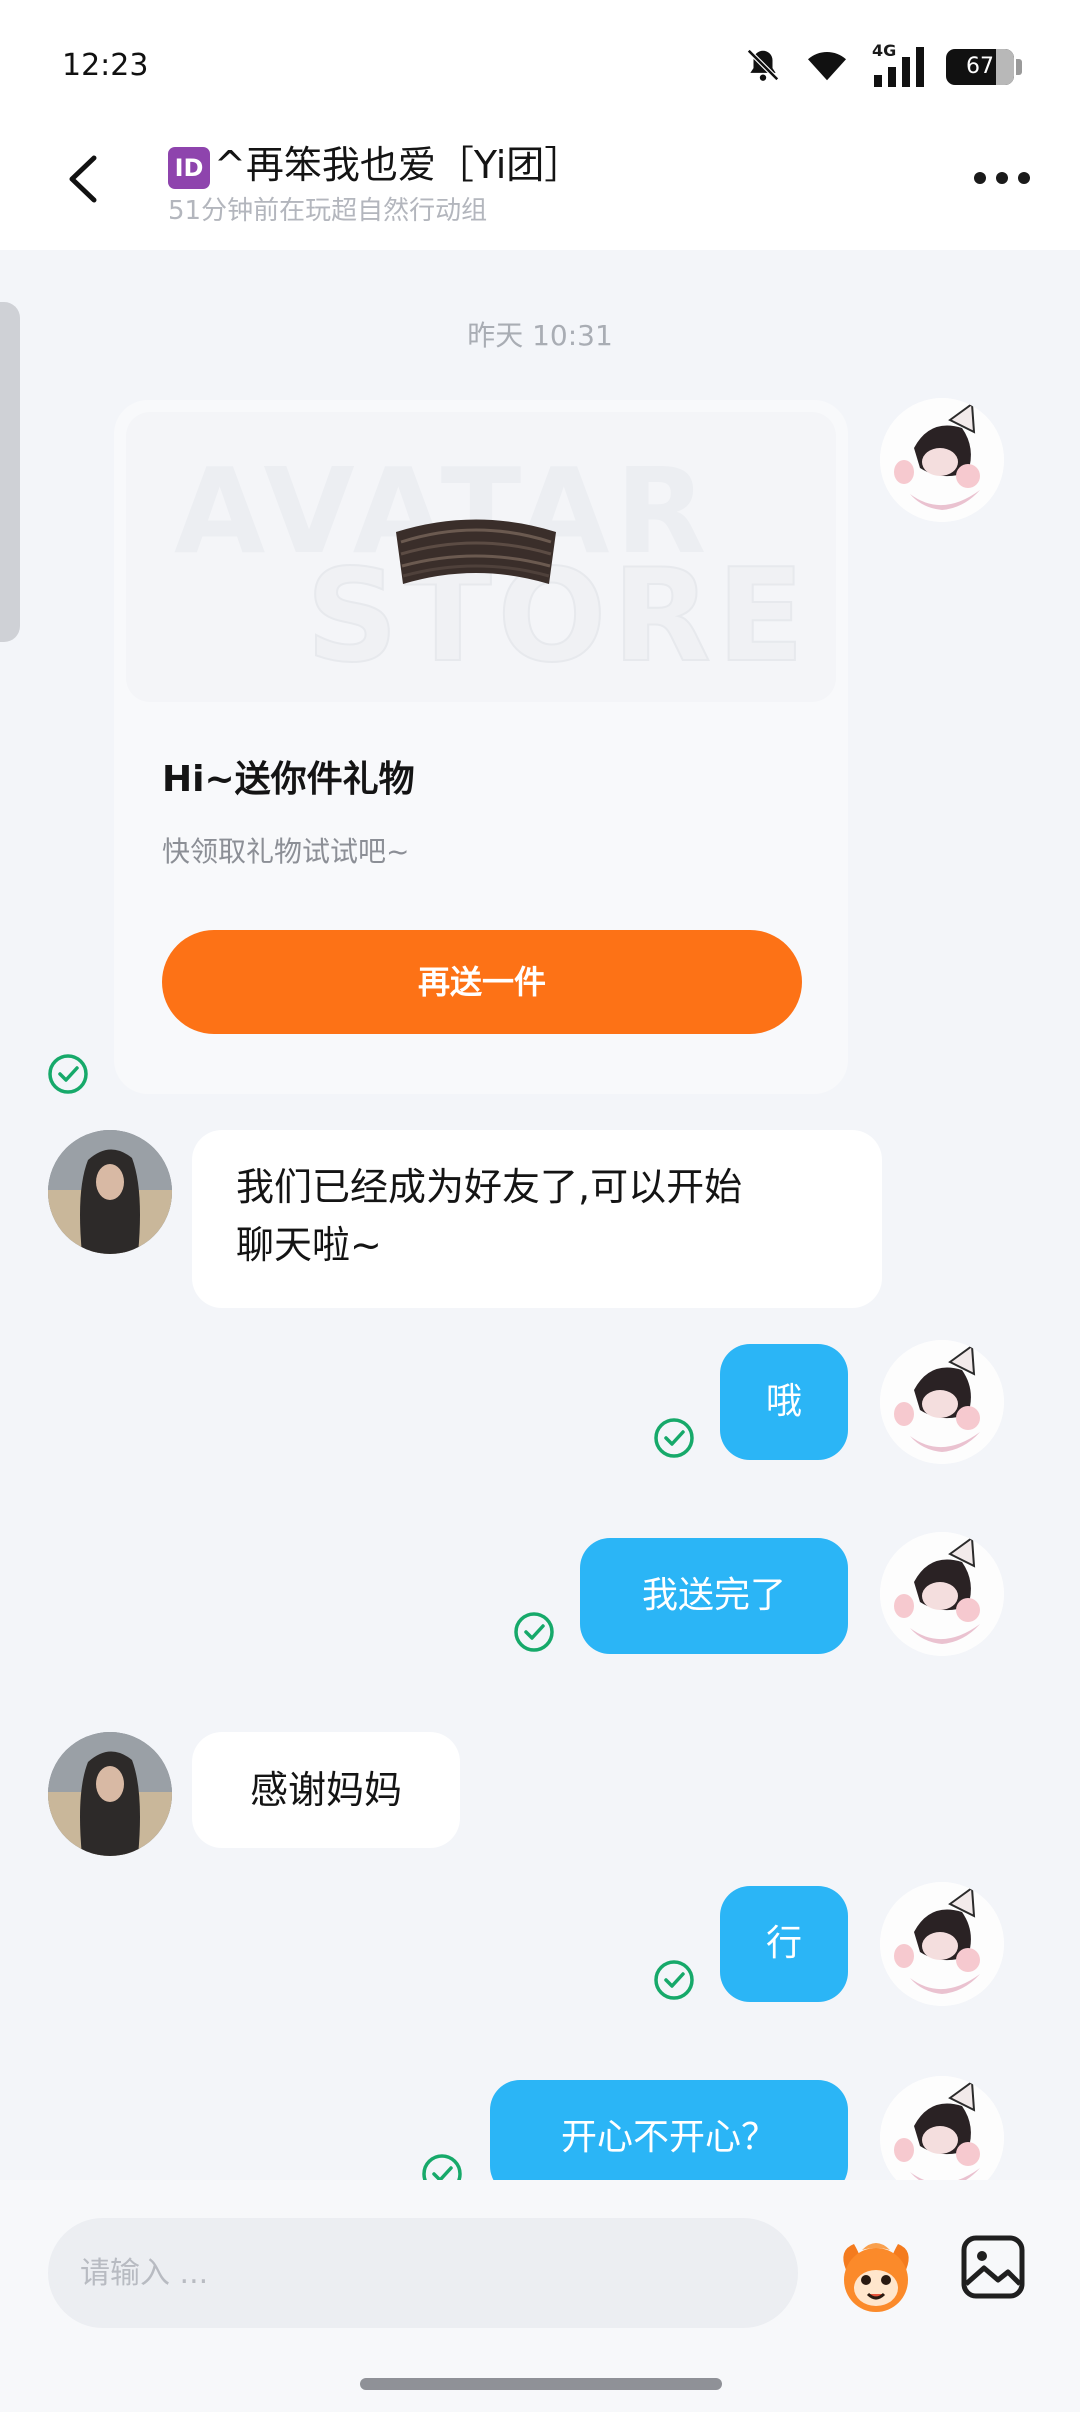 The image size is (1080, 2412). I want to click on message-input, so click(423, 2273).